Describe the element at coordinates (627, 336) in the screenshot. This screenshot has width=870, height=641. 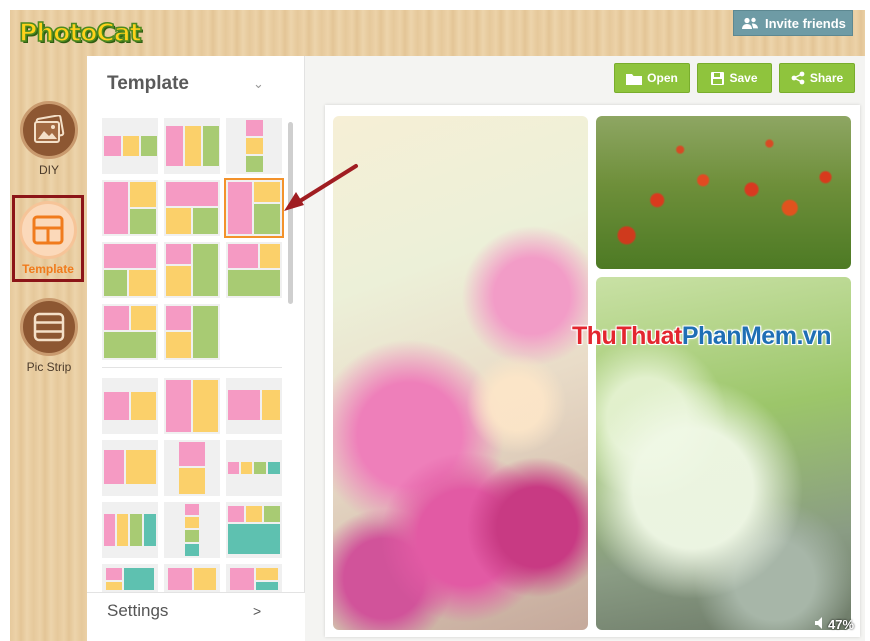
I see `watermark-part-1: ThuThuat` at that location.